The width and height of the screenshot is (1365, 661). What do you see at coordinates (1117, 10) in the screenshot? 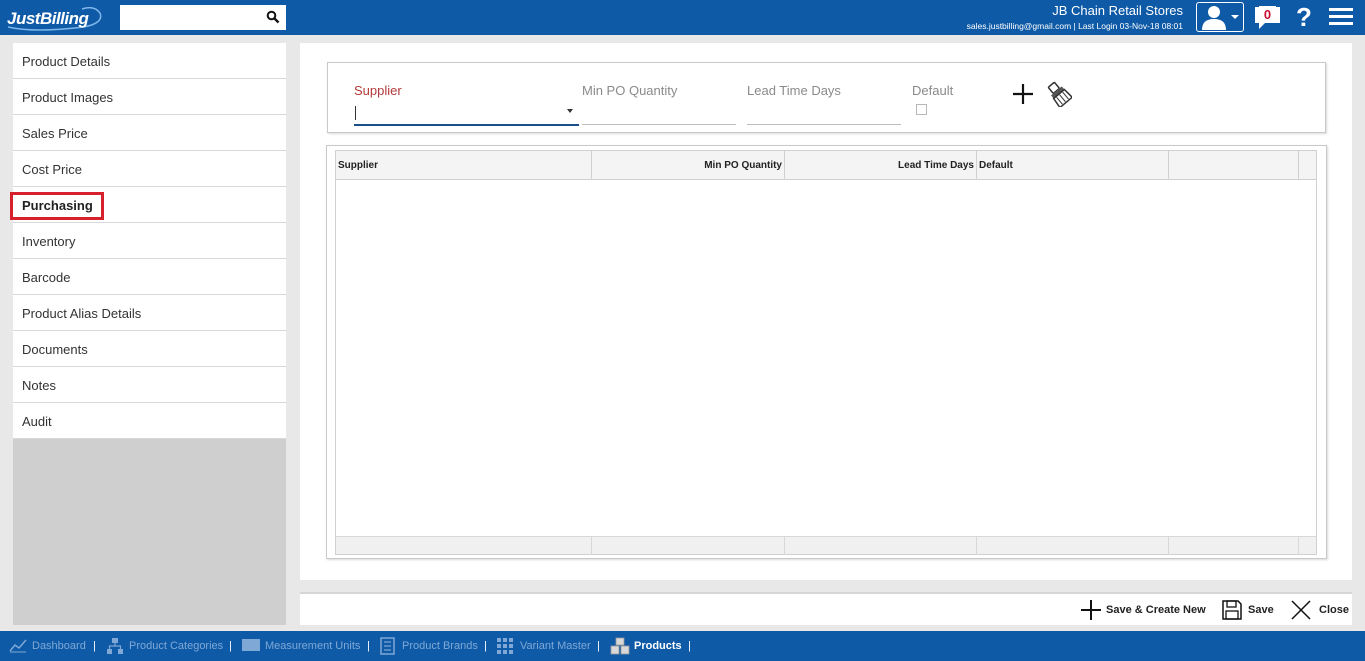
I see `company-name: JB Chain Retail Stores` at bounding box center [1117, 10].